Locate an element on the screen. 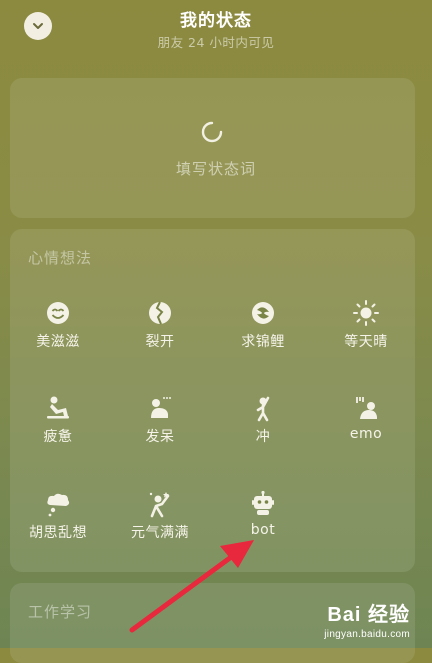  mood-section-title: 心情想法 is located at coordinates (60, 258).